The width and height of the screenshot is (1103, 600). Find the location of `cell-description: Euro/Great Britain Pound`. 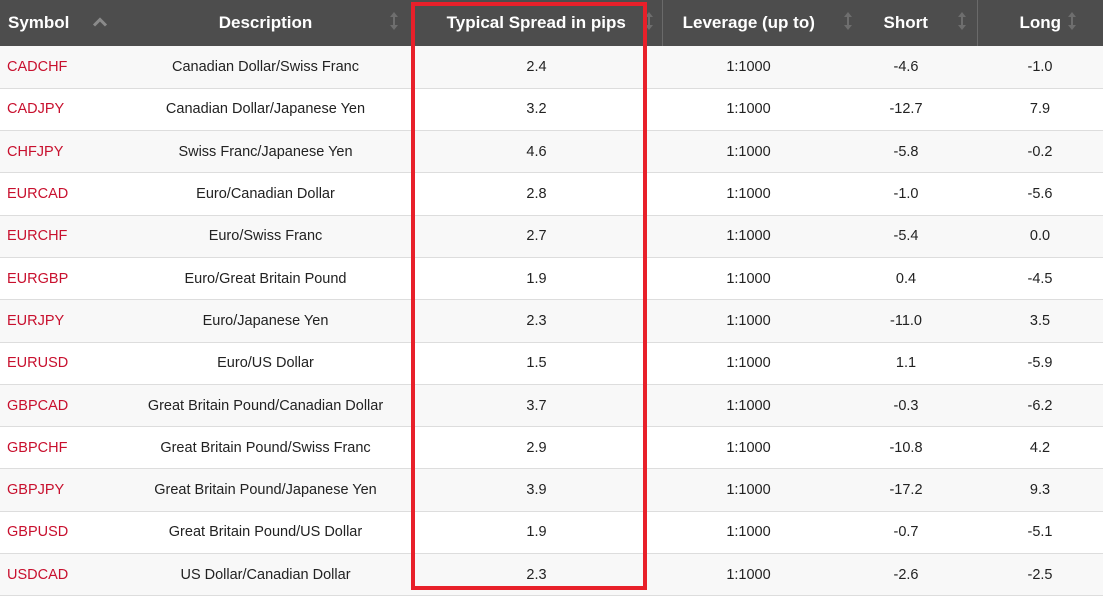

cell-description: Euro/Great Britain Pound is located at coordinates (265, 278).